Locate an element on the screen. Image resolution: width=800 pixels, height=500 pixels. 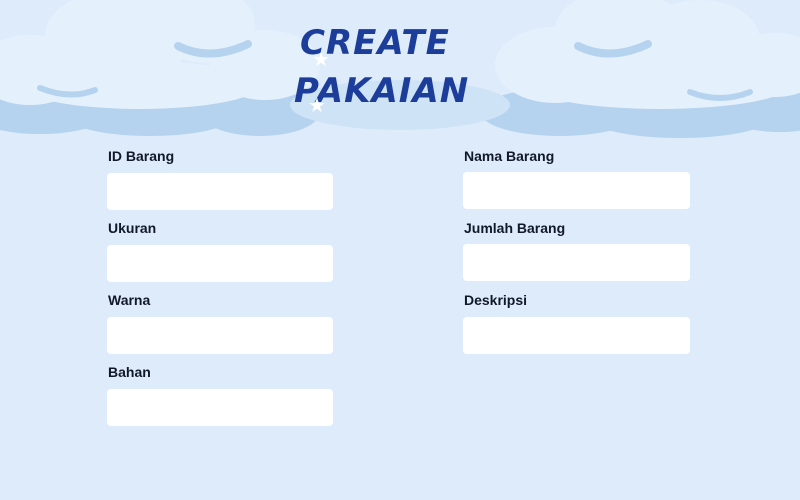
id-barang-input is located at coordinates (220, 191).